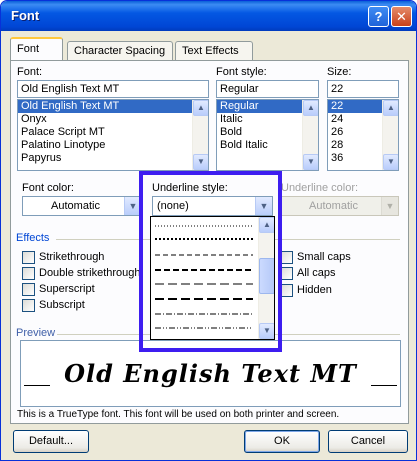 This screenshot has height=461, width=417. I want to click on all-caps-checkbox, so click(286, 273).